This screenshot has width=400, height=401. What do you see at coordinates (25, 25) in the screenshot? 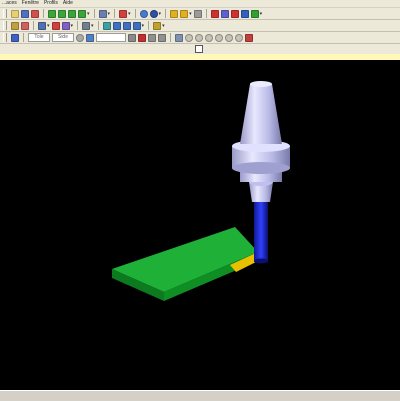
I see `arrow-icon` at bounding box center [25, 25].